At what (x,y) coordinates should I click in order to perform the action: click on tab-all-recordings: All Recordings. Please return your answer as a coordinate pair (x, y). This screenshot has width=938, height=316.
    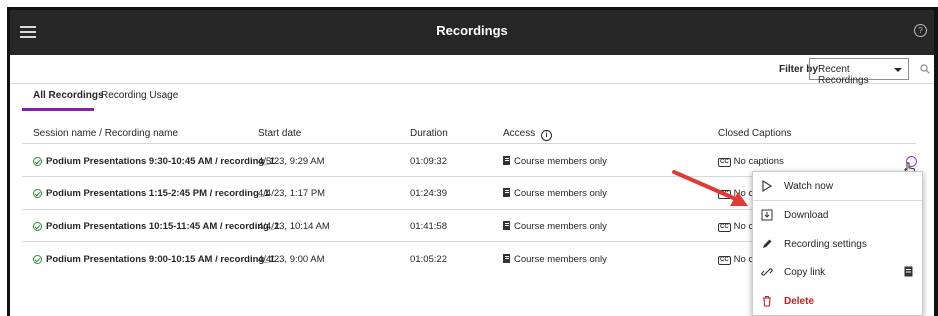
    Looking at the image, I should click on (68, 95).